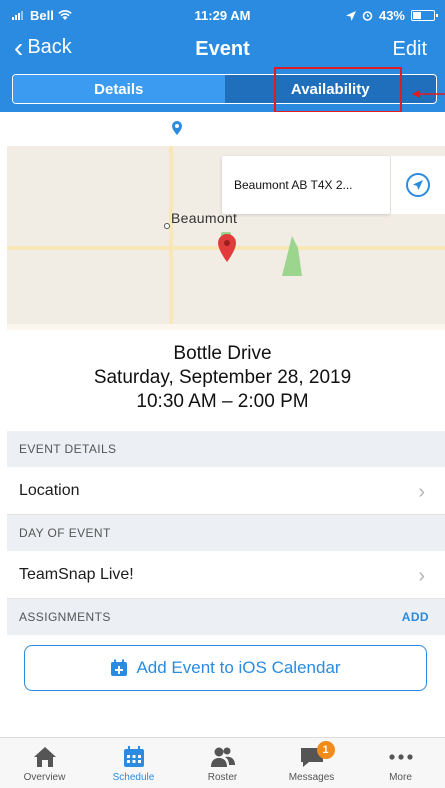  I want to click on battery-icon, so click(424, 15).